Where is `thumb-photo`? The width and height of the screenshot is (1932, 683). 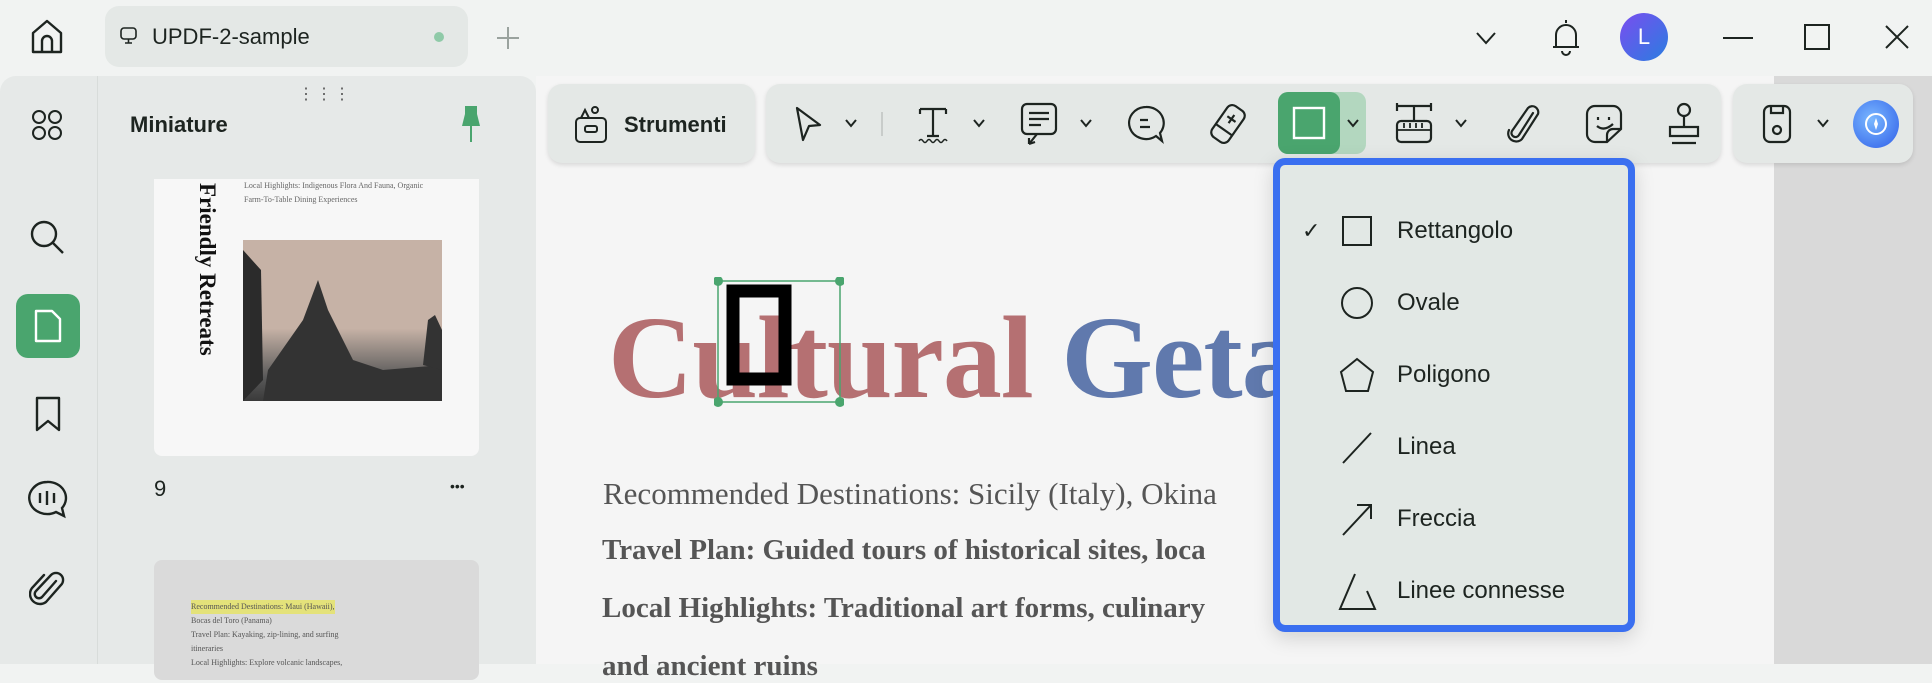 thumb-photo is located at coordinates (342, 320).